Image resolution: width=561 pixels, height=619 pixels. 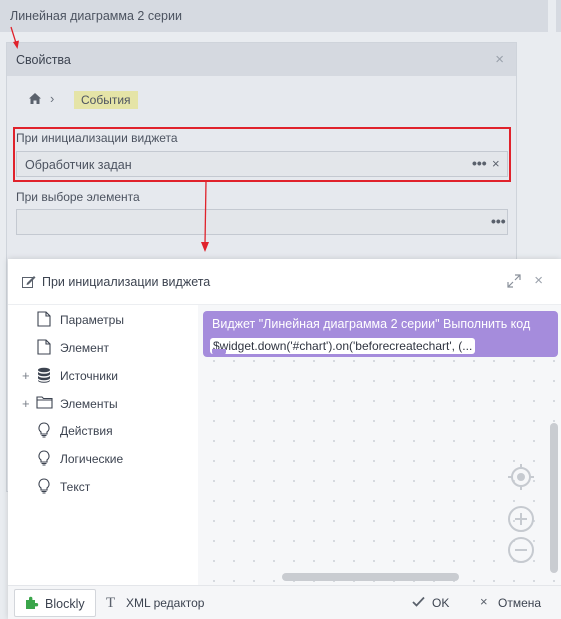 I want to click on breadcrumb: › События, so click(x=261, y=99).